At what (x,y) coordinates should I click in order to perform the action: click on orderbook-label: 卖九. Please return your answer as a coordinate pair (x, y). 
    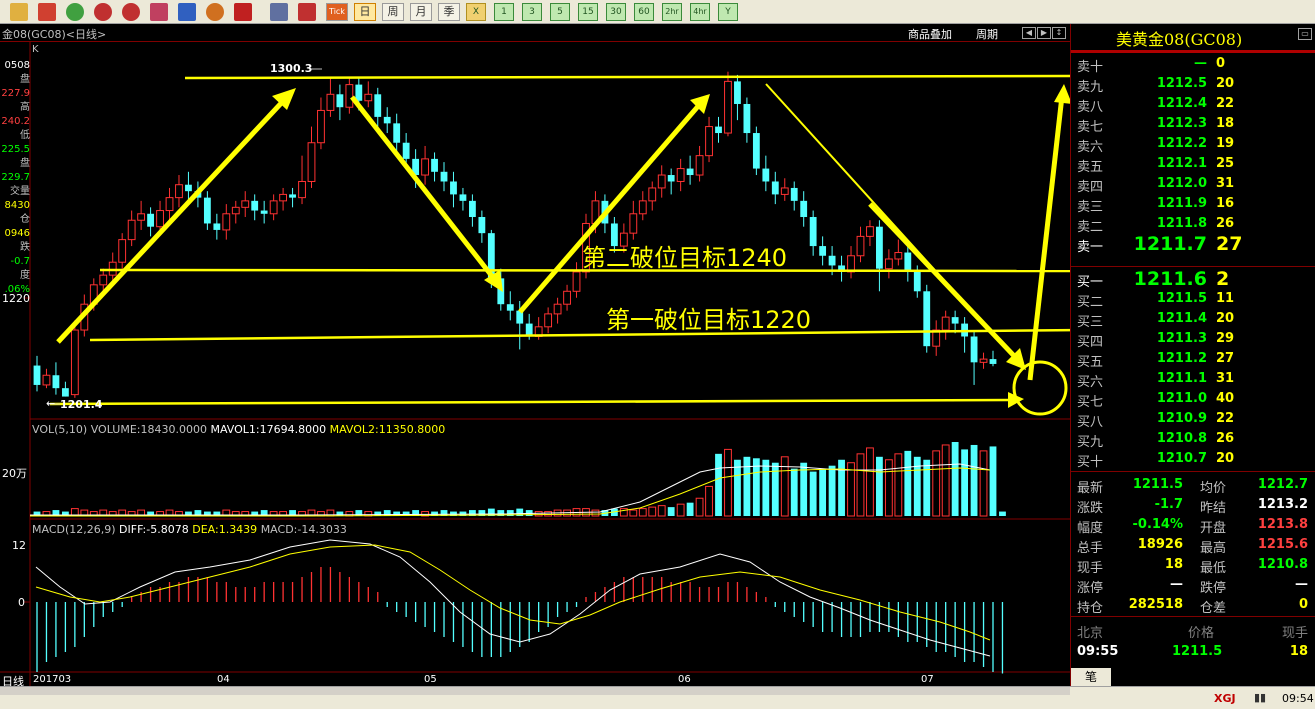
    Looking at the image, I should click on (1090, 87).